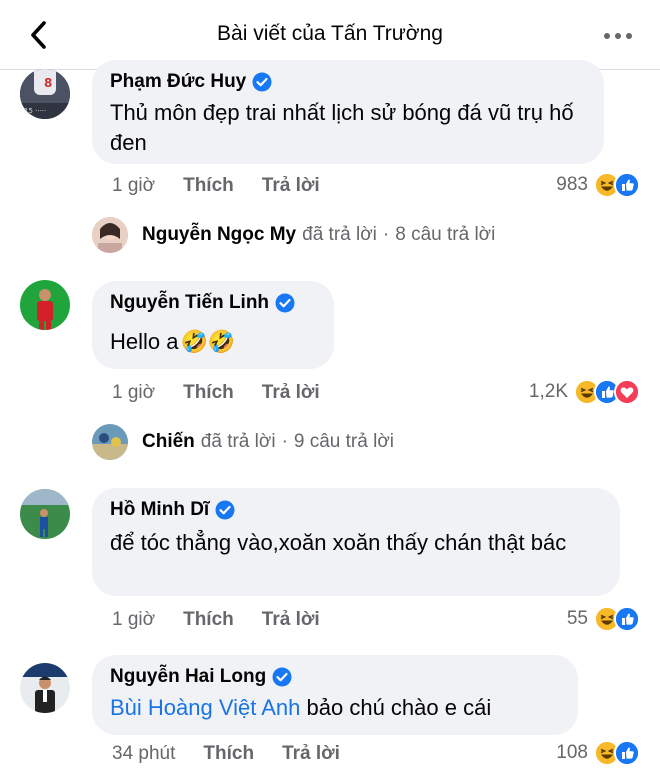 The height and width of the screenshot is (784, 660). I want to click on reaction-summary: 108, so click(598, 753).